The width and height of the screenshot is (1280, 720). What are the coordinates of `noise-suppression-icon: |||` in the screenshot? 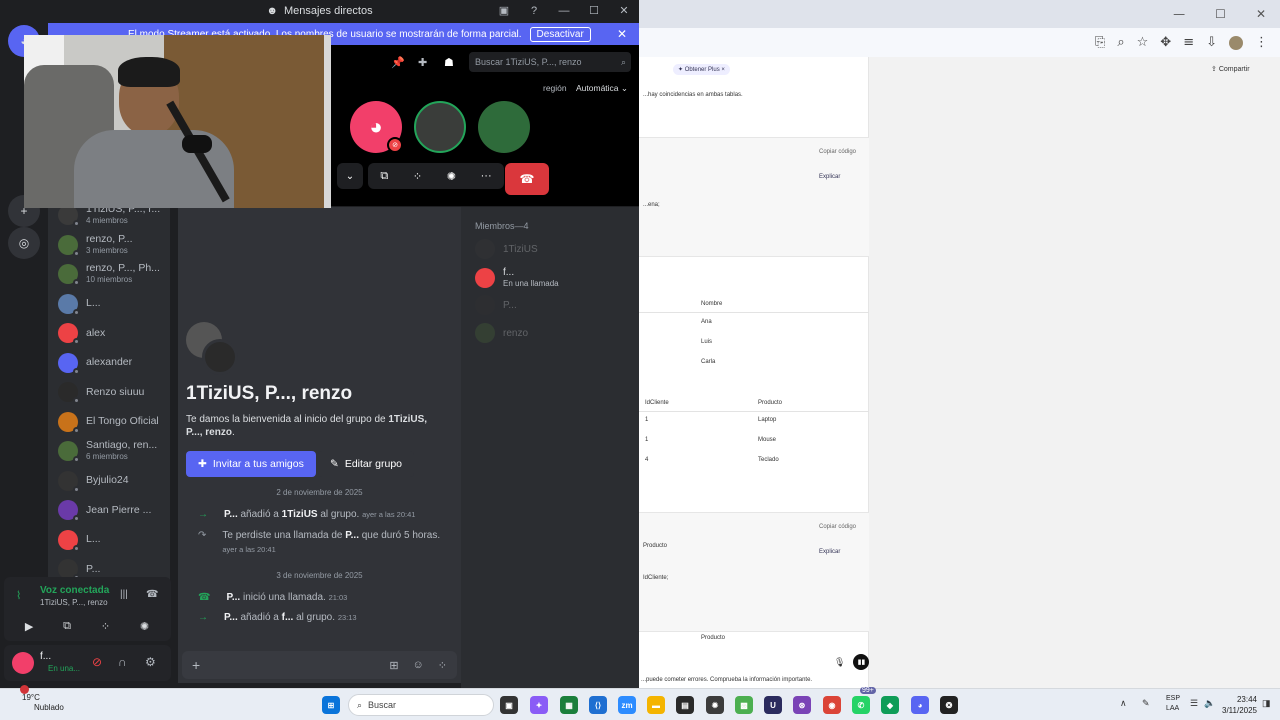 It's located at (124, 594).